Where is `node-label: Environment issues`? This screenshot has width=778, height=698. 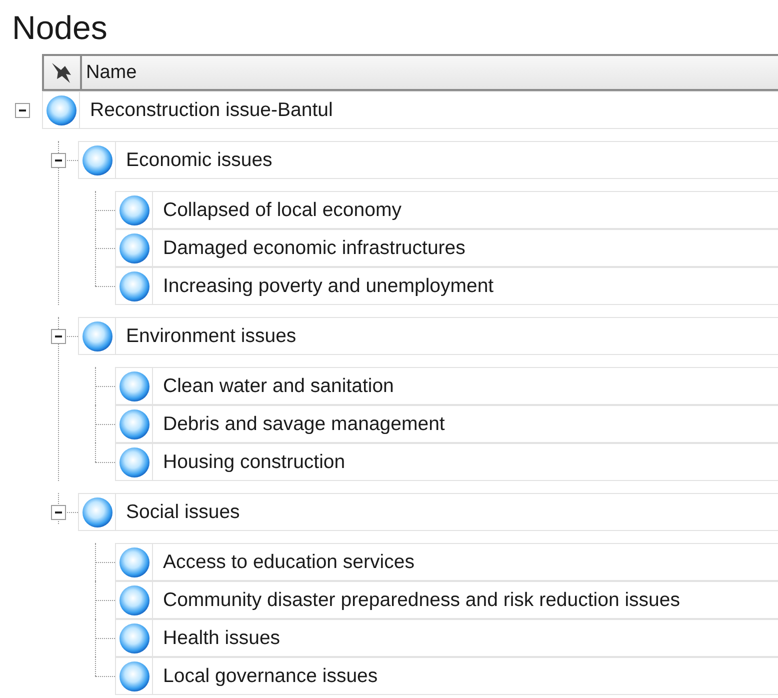
node-label: Environment issues is located at coordinates (210, 336).